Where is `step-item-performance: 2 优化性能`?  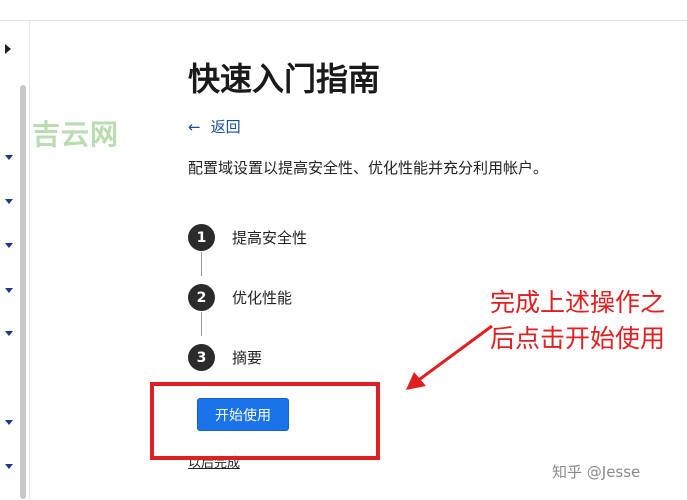 step-item-performance: 2 优化性能 is located at coordinates (240, 297).